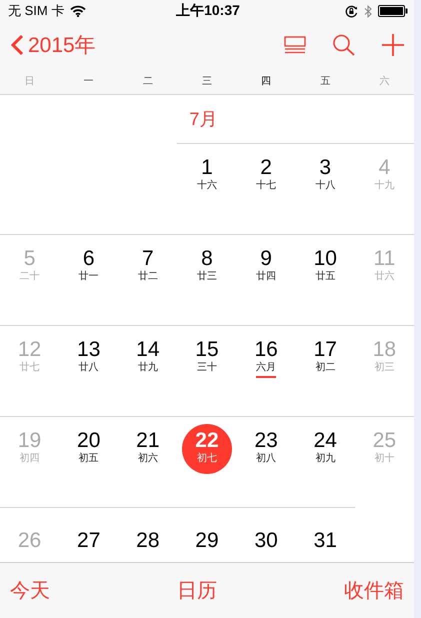  What do you see at coordinates (208, 11) in the screenshot?
I see `status-time: 上午10:37` at bounding box center [208, 11].